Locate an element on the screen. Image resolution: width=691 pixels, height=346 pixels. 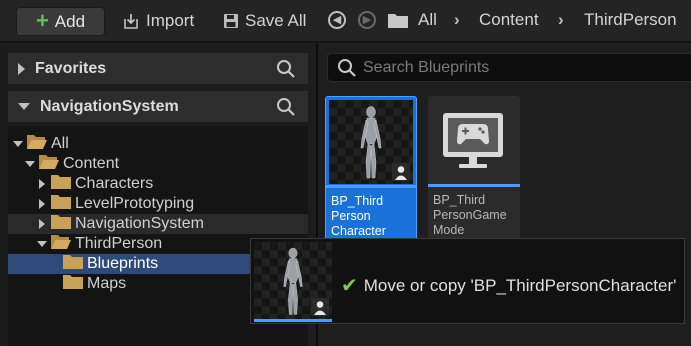
asset-tile-bp-third-person-game-mode: BP_Third PersonGame Mode is located at coordinates (474, 168).